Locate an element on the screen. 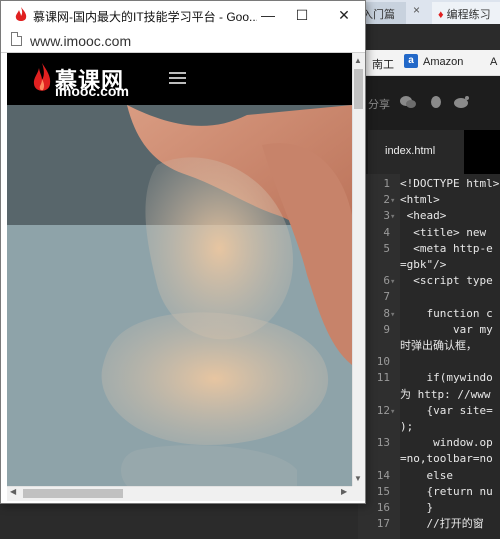 This screenshot has width=500, height=539. line-number: 17 is located at coordinates (383, 524).